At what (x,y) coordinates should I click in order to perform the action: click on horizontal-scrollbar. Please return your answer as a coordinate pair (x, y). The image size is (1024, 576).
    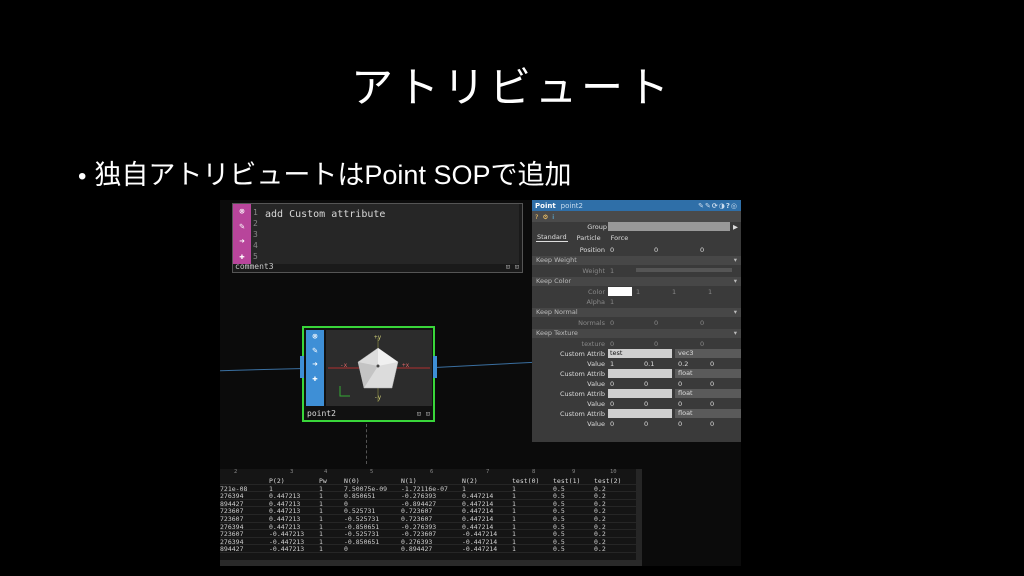
    Looking at the image, I should click on (431, 563).